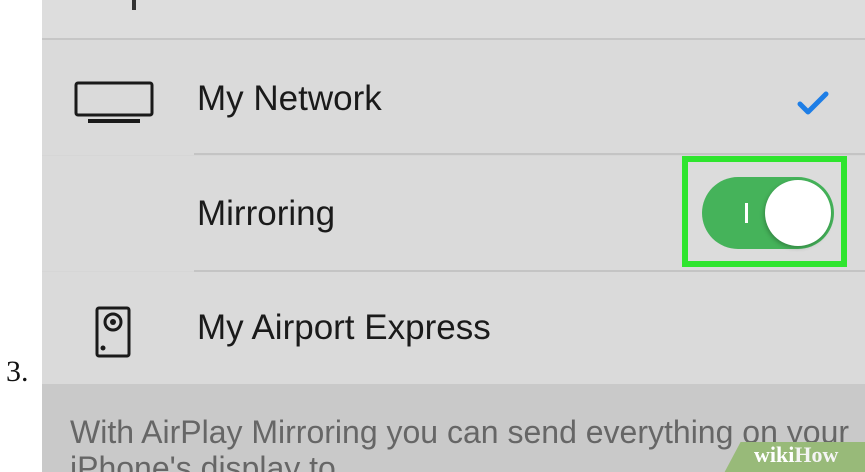 Image resolution: width=865 pixels, height=472 pixels. Describe the element at coordinates (266, 213) in the screenshot. I see `mirroring-label: Mirroring` at that location.